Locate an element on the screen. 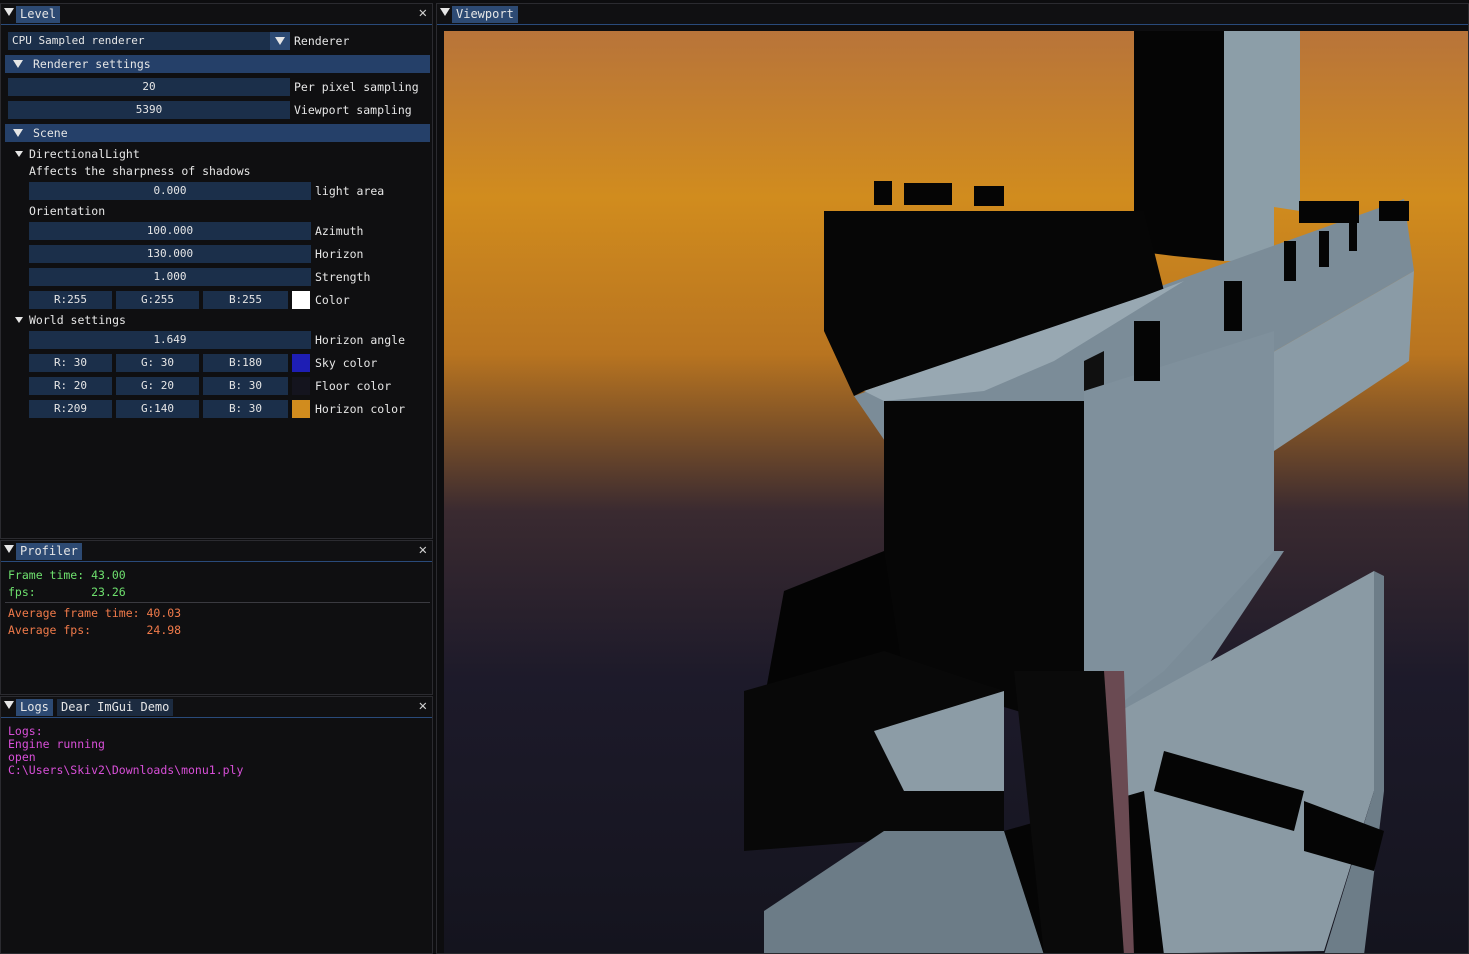 The height and width of the screenshot is (954, 1469). floor-b-input: B: 30 is located at coordinates (245, 386).